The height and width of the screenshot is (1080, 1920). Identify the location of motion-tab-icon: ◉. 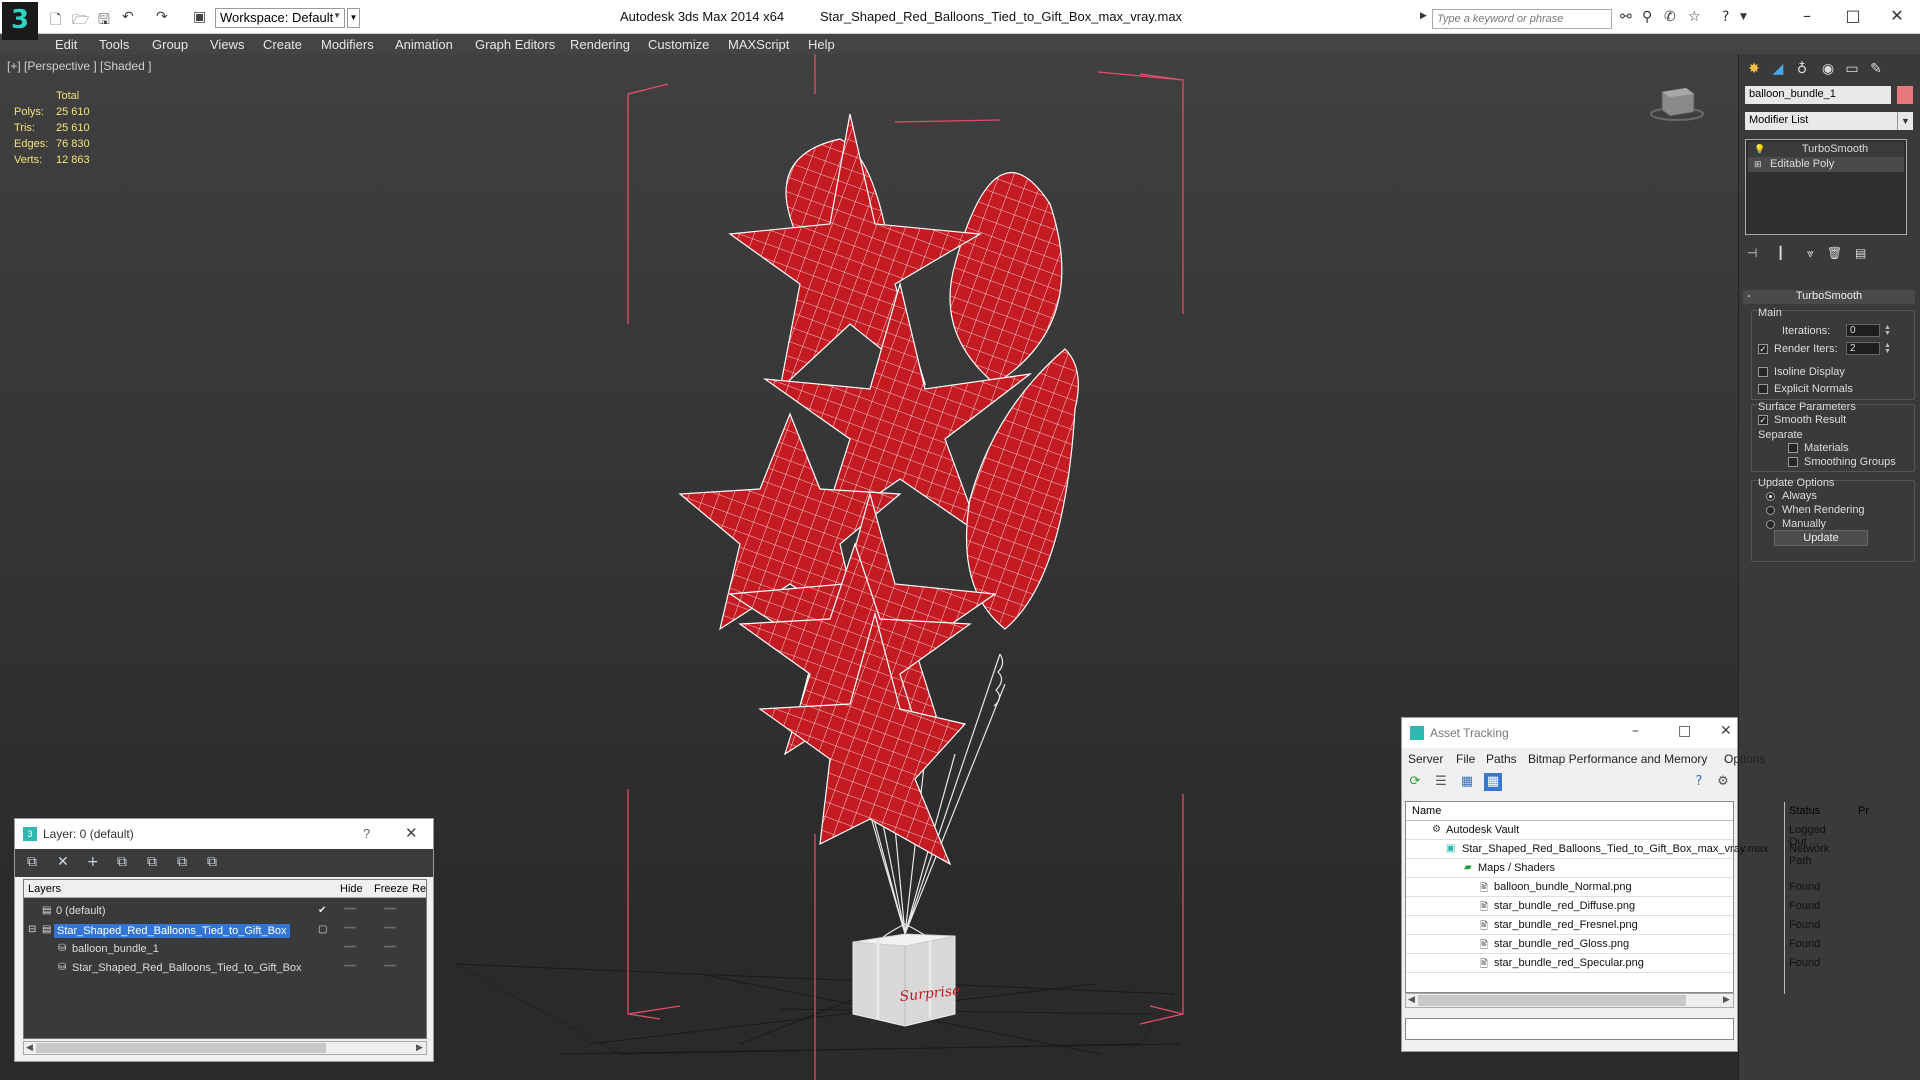
(1828, 69).